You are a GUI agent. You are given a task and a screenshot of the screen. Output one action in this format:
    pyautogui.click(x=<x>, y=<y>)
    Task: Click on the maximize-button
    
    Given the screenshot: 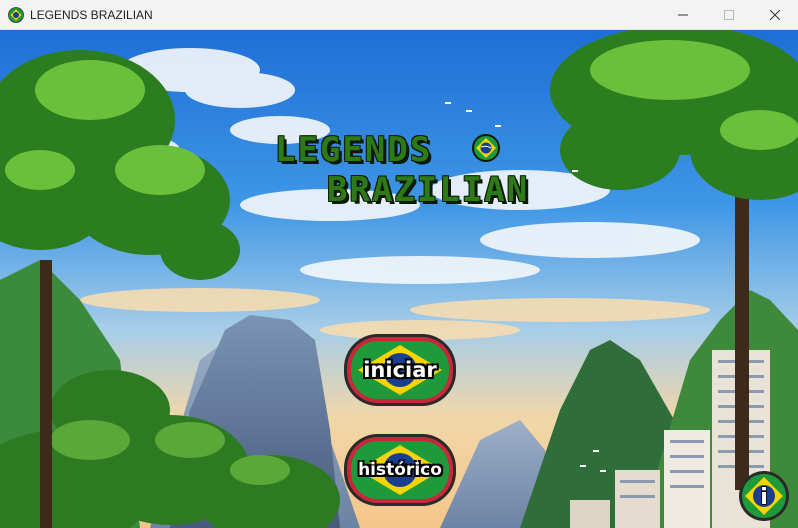 What is the action you would take?
    pyautogui.click(x=729, y=15)
    